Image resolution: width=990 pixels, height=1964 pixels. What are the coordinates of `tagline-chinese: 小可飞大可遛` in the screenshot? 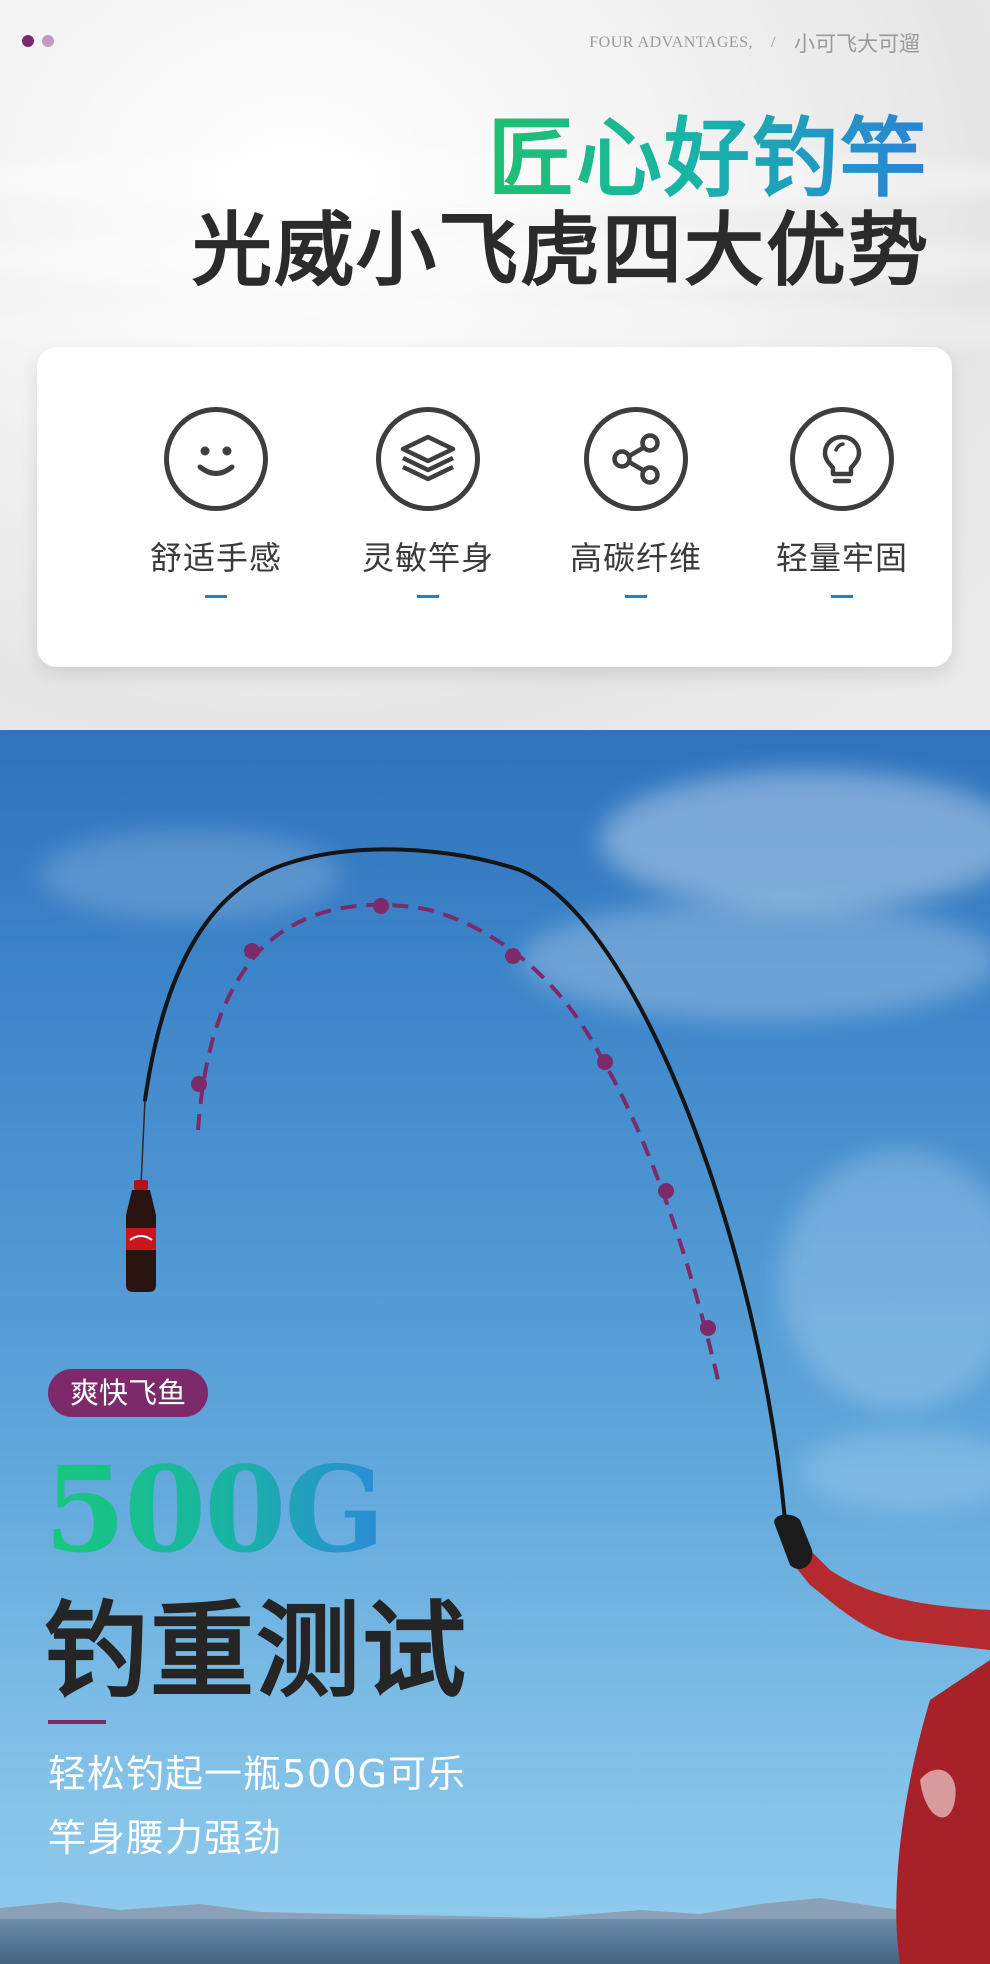 It's located at (857, 44).